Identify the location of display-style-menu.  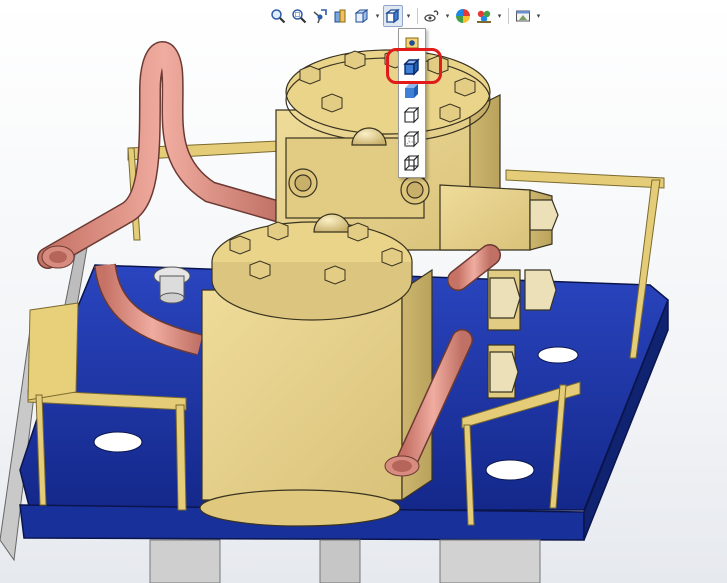
(412, 103).